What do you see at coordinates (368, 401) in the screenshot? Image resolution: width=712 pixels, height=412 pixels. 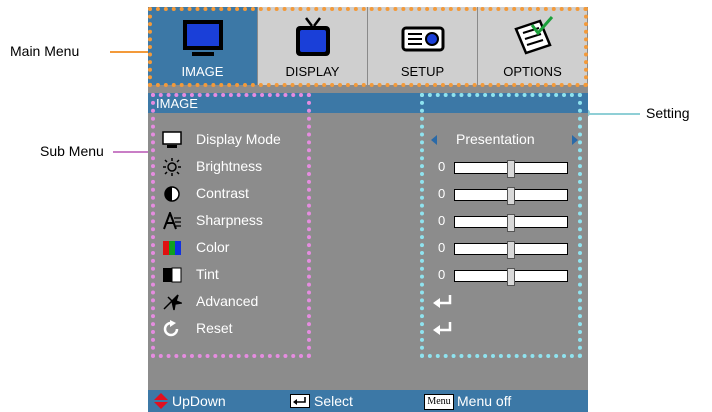 I see `status-bar: UpDown Select Menu Menu off` at bounding box center [368, 401].